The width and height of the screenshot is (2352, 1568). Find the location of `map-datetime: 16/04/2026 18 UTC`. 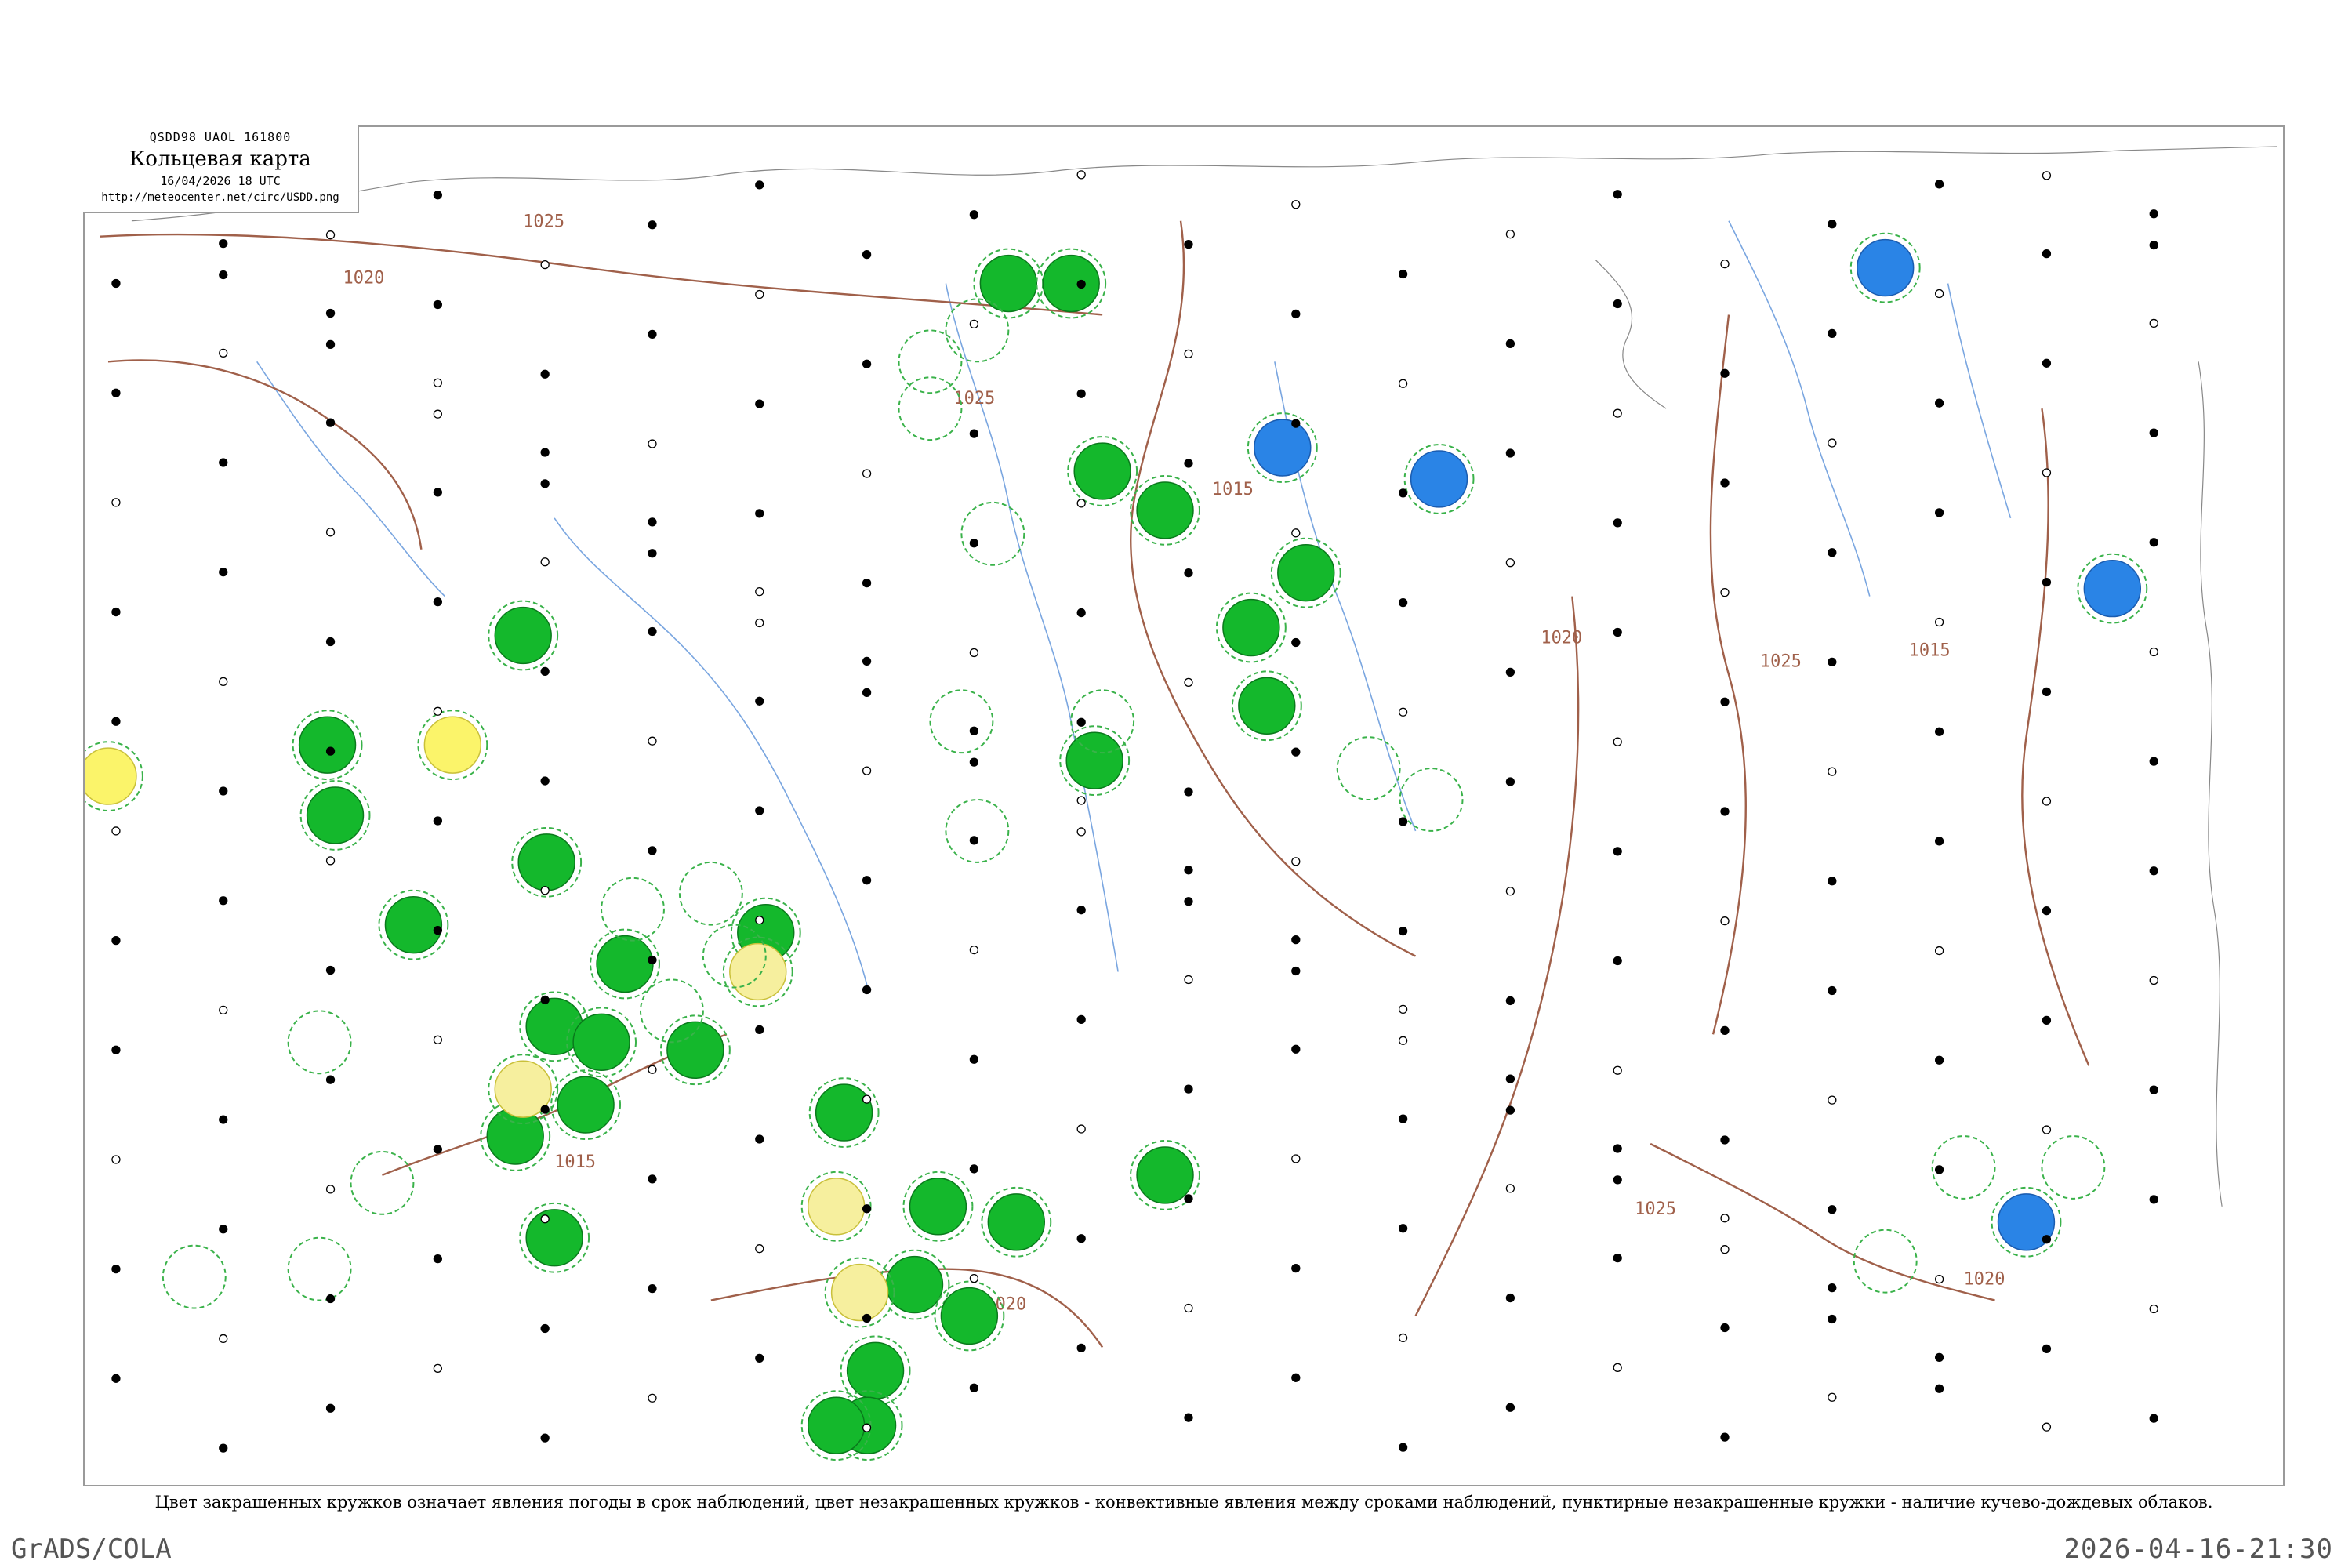

map-datetime: 16/04/2026 18 UTC is located at coordinates (220, 181).